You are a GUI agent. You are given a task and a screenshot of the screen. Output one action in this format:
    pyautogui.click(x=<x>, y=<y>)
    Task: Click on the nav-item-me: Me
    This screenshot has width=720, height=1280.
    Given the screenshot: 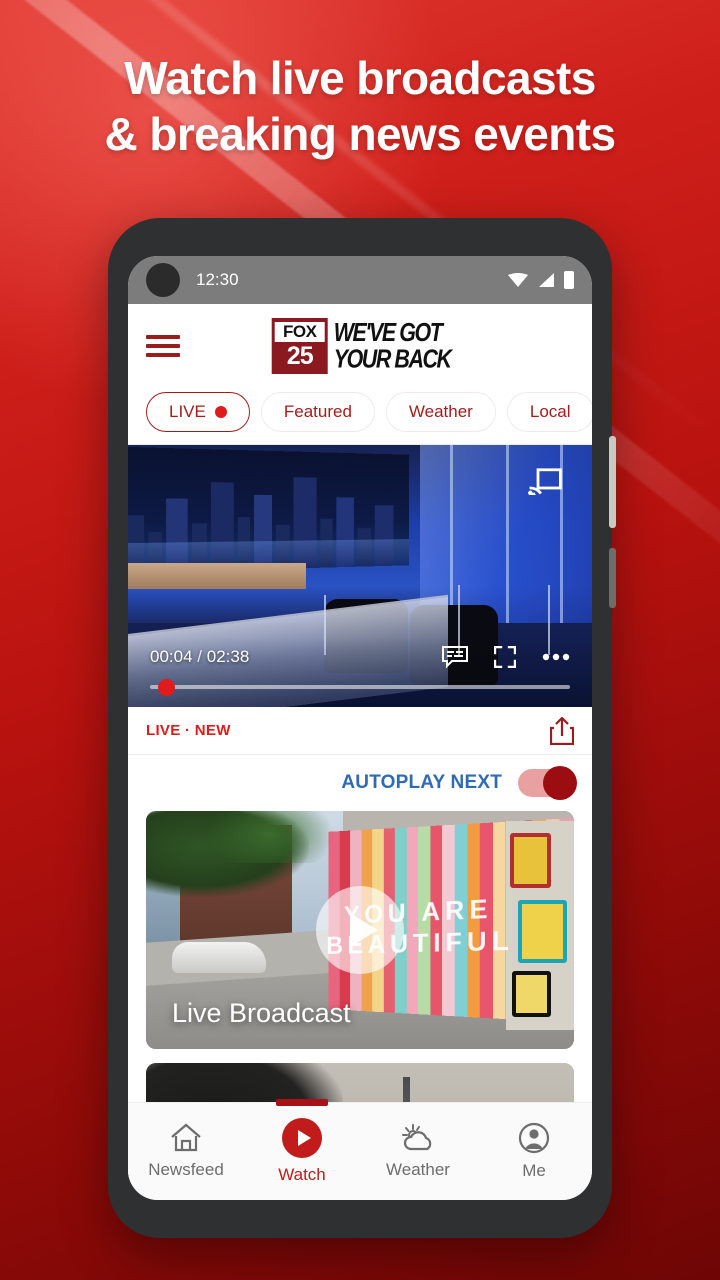 What is the action you would take?
    pyautogui.click(x=534, y=1151)
    